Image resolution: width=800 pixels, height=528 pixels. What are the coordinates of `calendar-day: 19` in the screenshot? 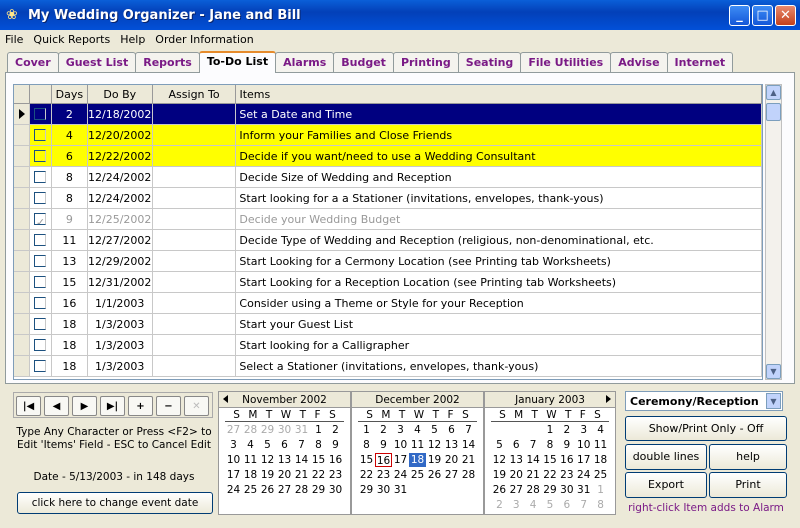 It's located at (434, 460).